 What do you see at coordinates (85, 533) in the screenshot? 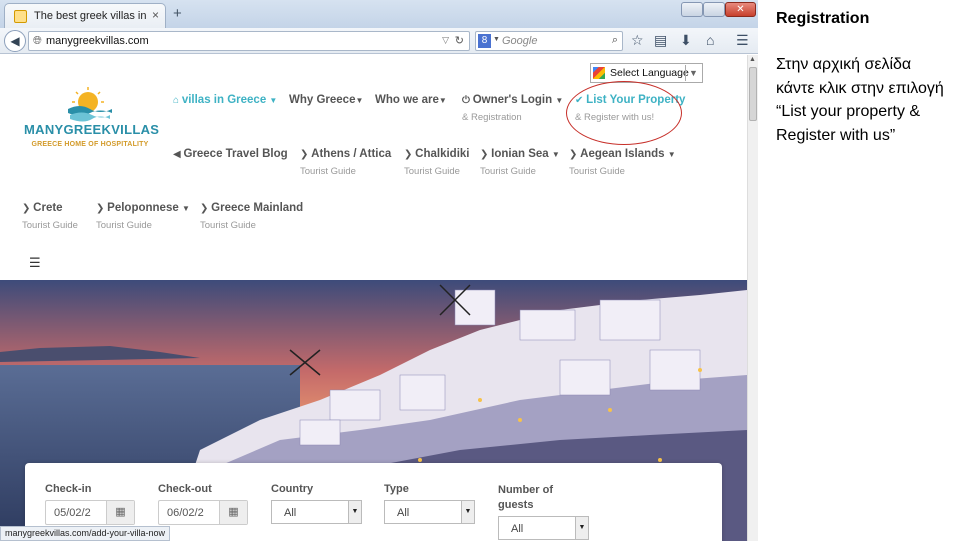
I see `status-bar-url: manygreekvillas.com/add-your-villa-now` at bounding box center [85, 533].